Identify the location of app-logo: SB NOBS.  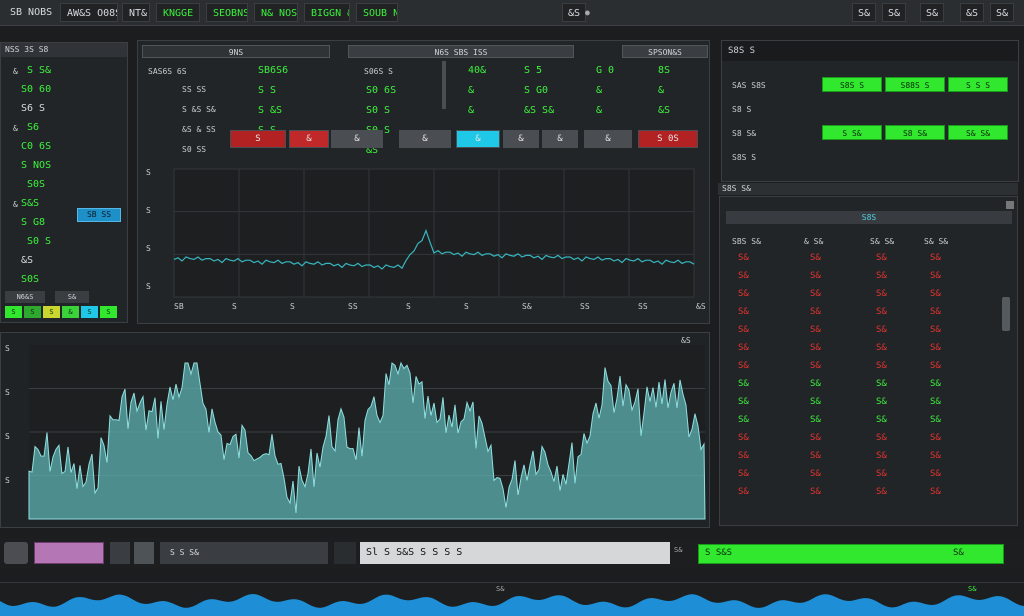
(28, 12).